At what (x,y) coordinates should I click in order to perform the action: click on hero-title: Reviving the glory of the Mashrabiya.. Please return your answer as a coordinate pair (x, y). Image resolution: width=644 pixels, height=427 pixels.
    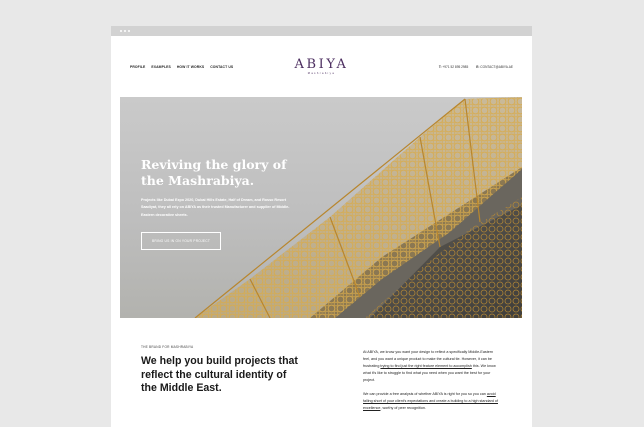
    Looking at the image, I should click on (226, 173).